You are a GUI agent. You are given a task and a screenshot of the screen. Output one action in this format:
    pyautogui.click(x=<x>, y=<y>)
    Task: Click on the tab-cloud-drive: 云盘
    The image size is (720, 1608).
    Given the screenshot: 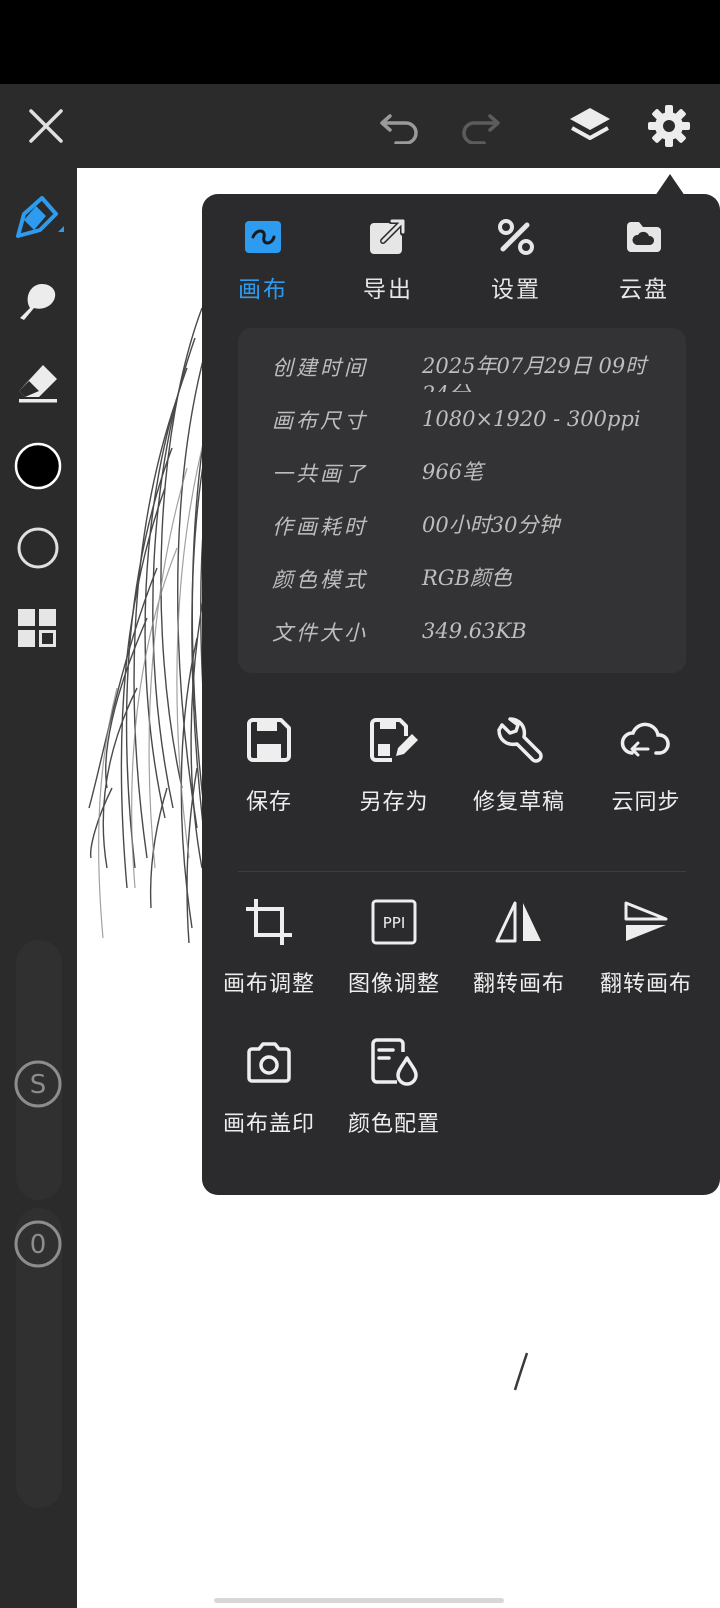 What is the action you would take?
    pyautogui.click(x=644, y=261)
    